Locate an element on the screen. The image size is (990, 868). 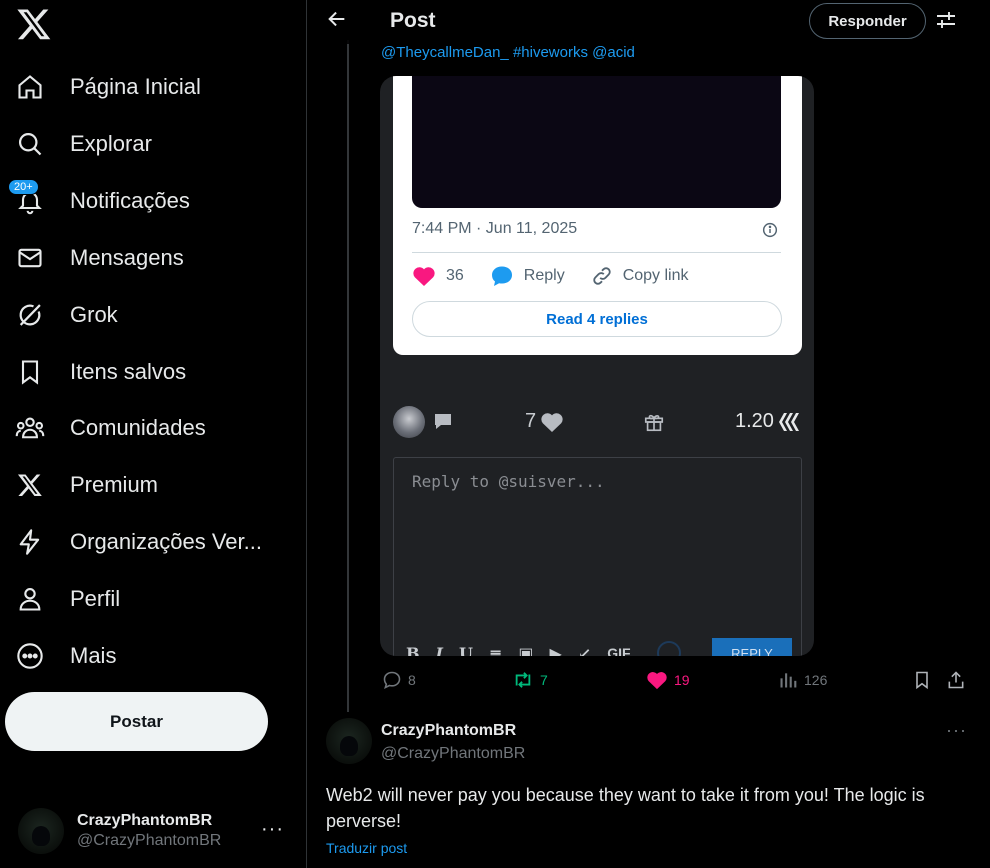
char-counter-icon is located at coordinates (668, 648).